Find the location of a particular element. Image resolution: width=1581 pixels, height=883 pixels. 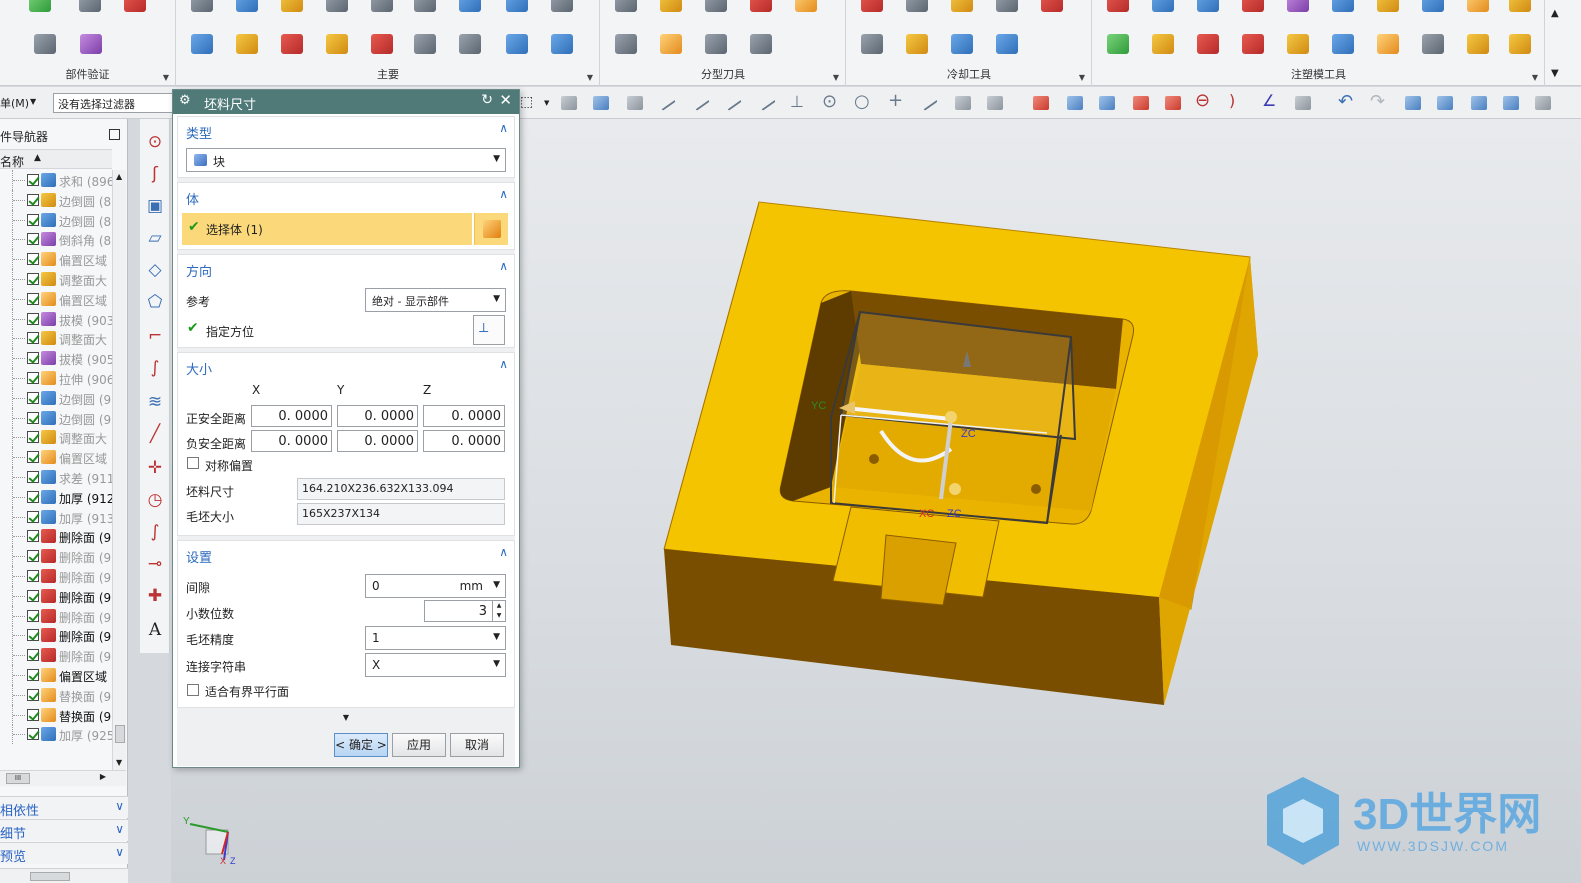

layout-icon is located at coordinates (337, 44).